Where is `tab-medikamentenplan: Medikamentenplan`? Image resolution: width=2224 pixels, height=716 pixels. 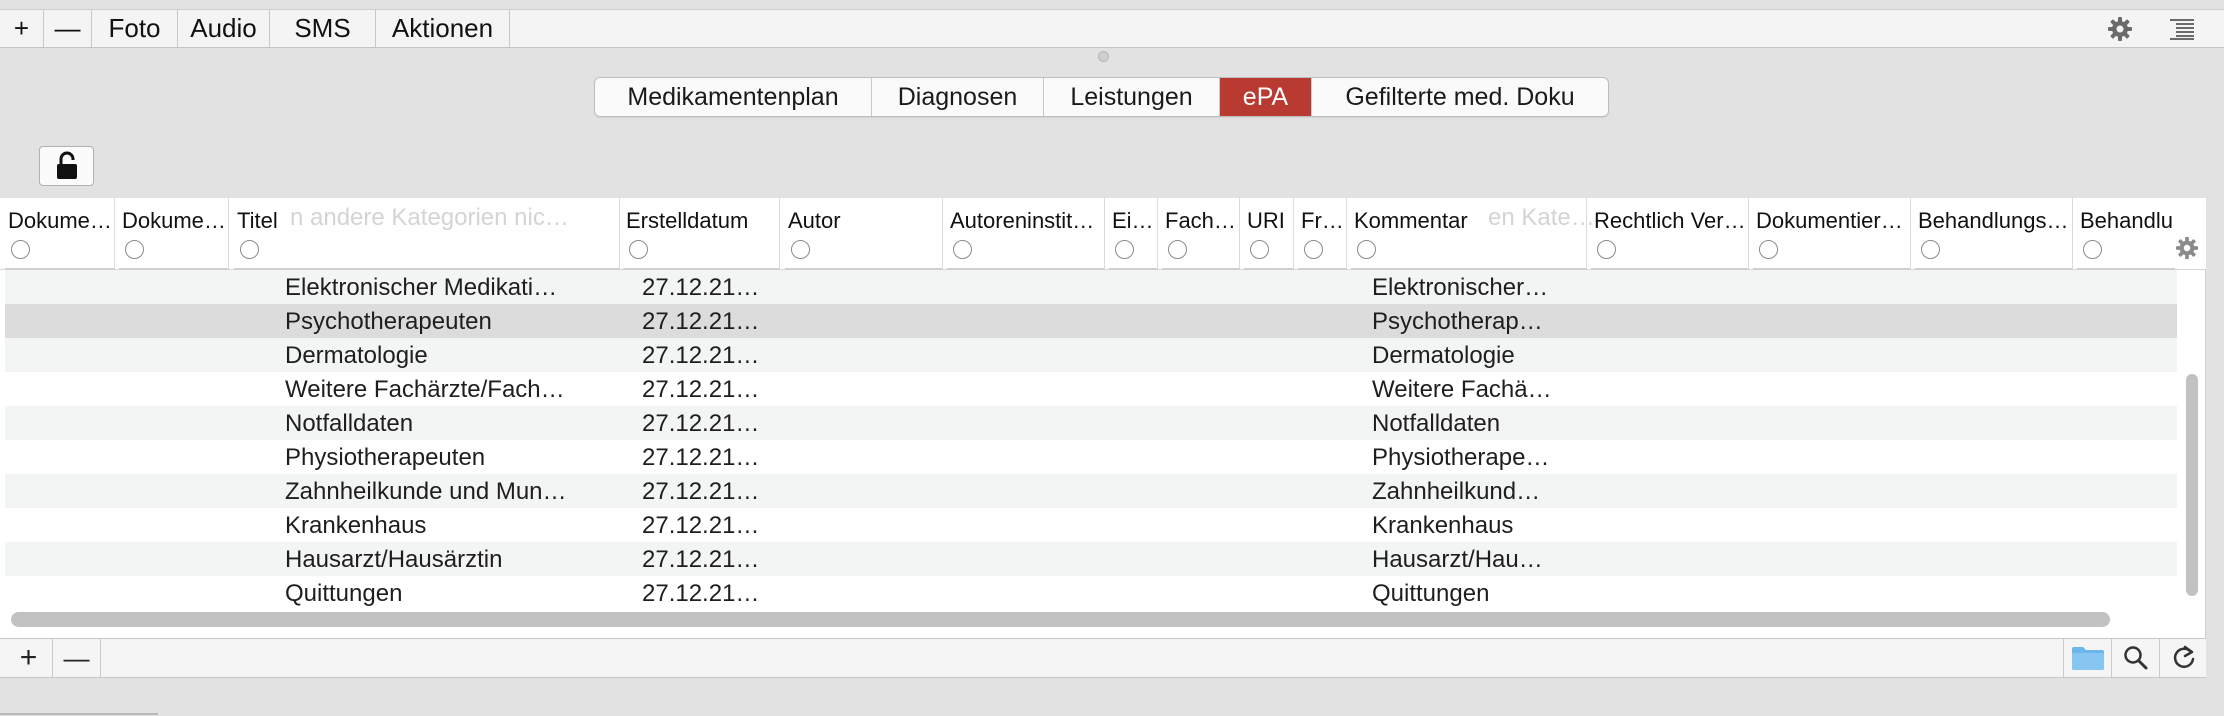 tab-medikamentenplan: Medikamentenplan is located at coordinates (733, 97).